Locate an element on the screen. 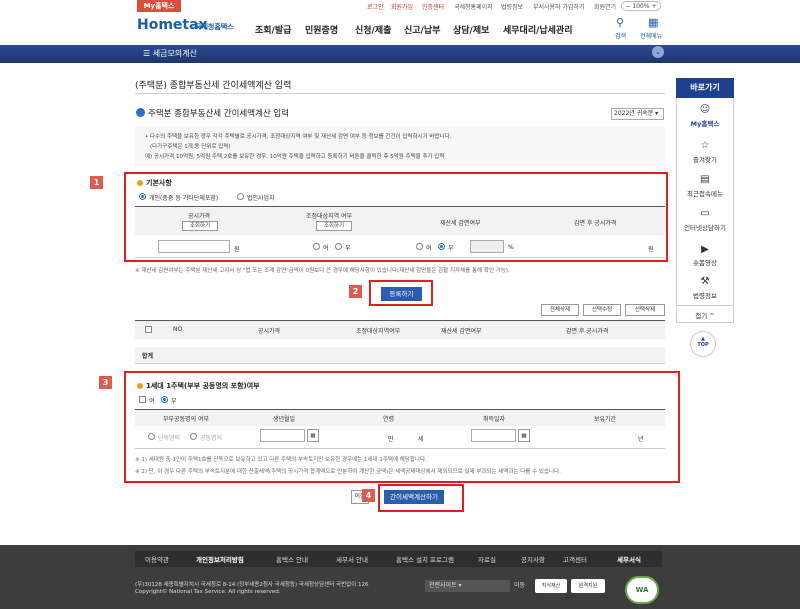 The image size is (800, 609). edit-selected-button: 선택수정 is located at coordinates (602, 310).